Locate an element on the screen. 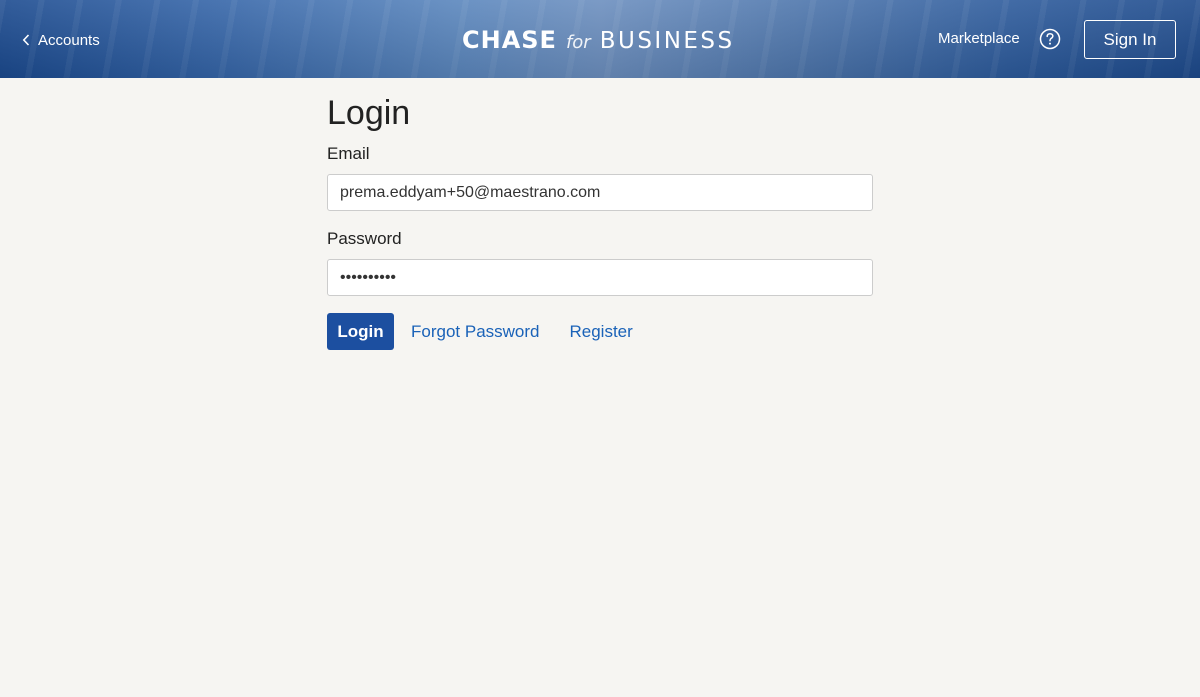  email-label: Email is located at coordinates (348, 153).